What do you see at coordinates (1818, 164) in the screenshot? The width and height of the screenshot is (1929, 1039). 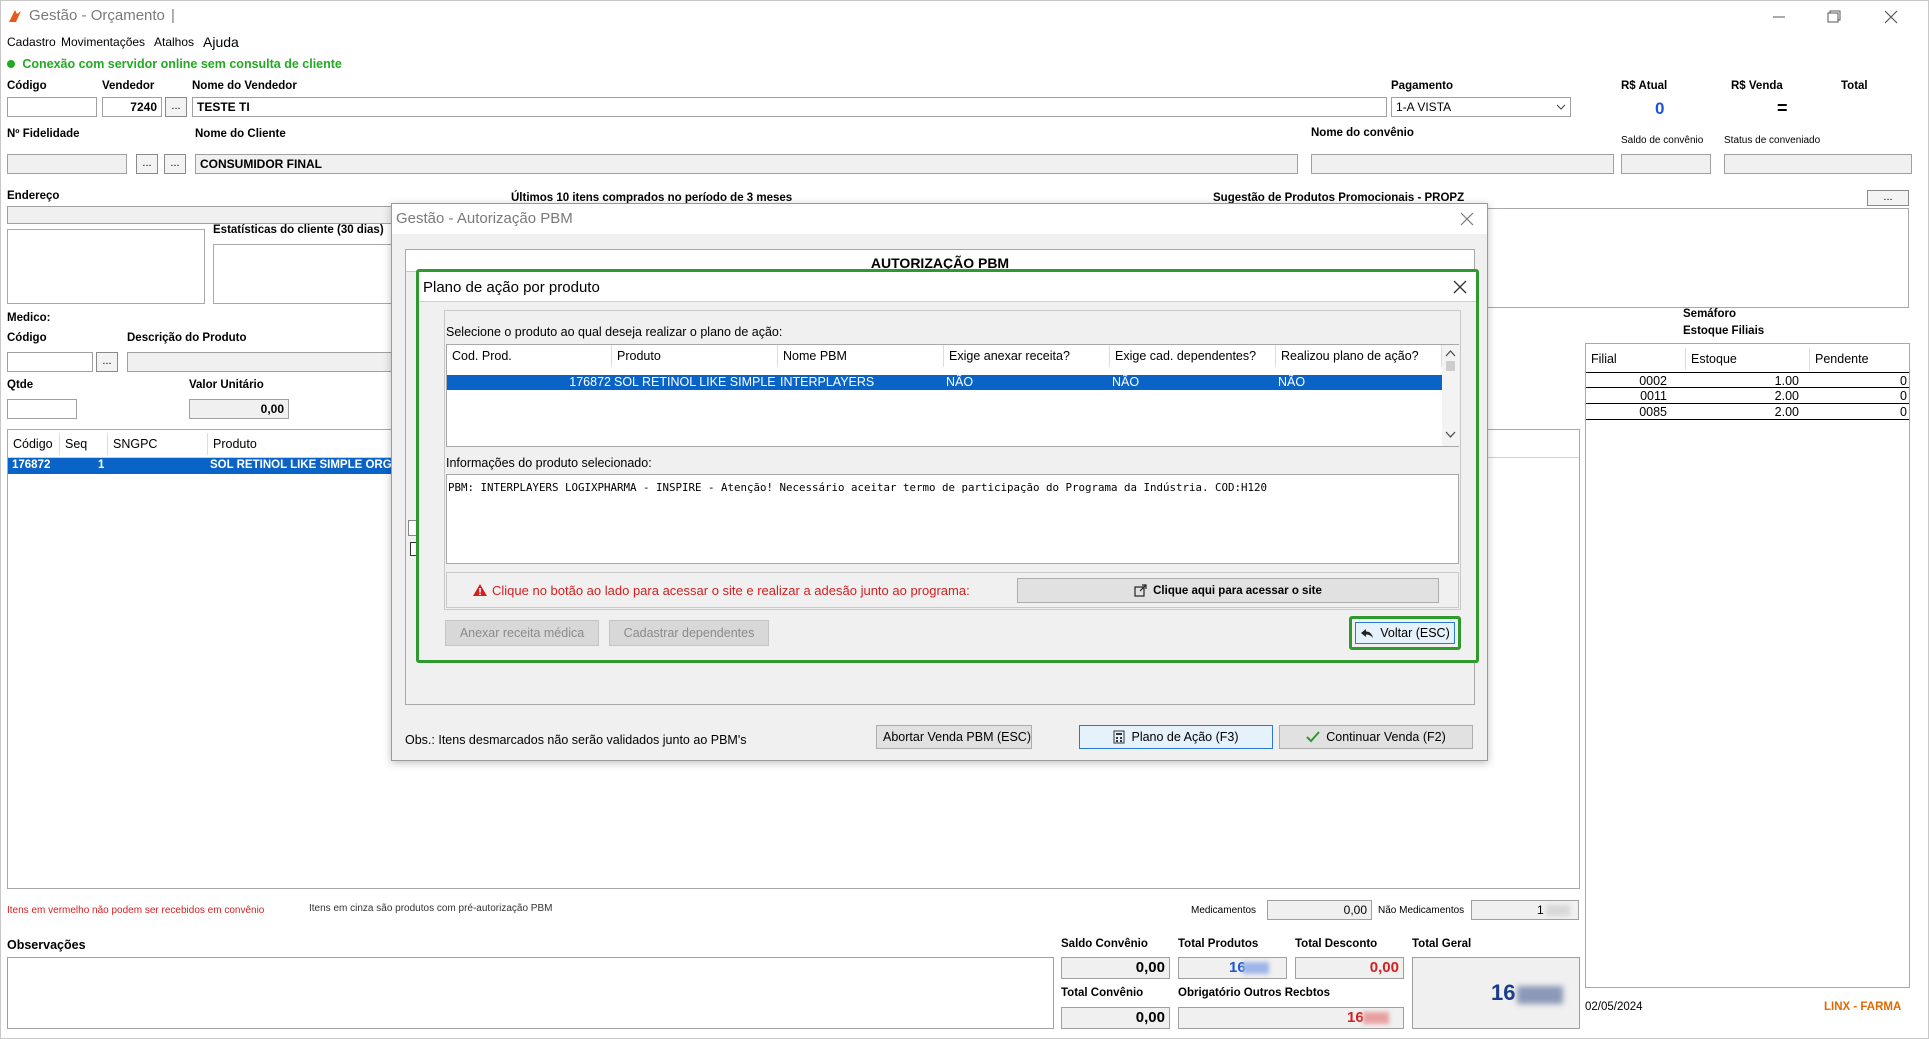 I see `status-conveniado-field` at bounding box center [1818, 164].